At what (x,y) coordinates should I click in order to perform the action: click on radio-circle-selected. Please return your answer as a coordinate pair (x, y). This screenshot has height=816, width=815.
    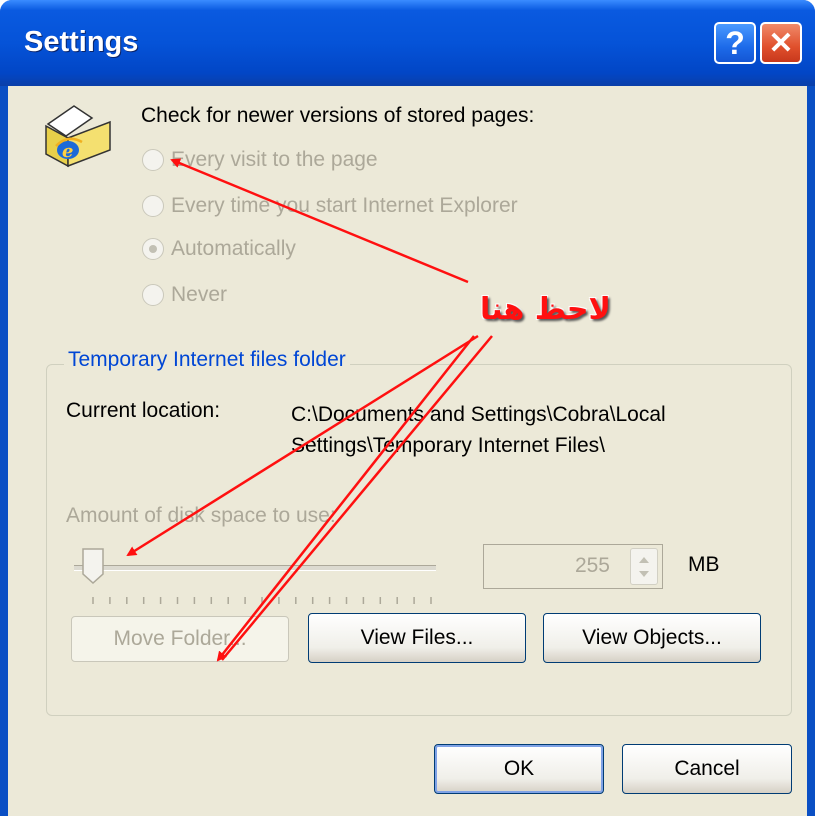
    Looking at the image, I should click on (153, 249).